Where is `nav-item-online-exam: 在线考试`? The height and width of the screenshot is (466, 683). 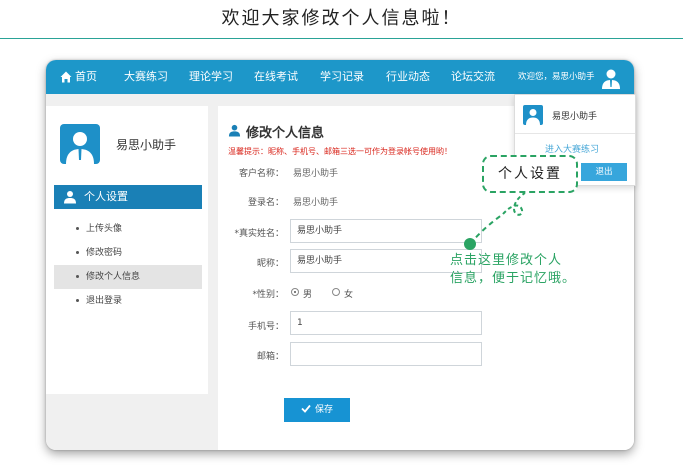
nav-item-online-exam: 在线考试 is located at coordinates (276, 77).